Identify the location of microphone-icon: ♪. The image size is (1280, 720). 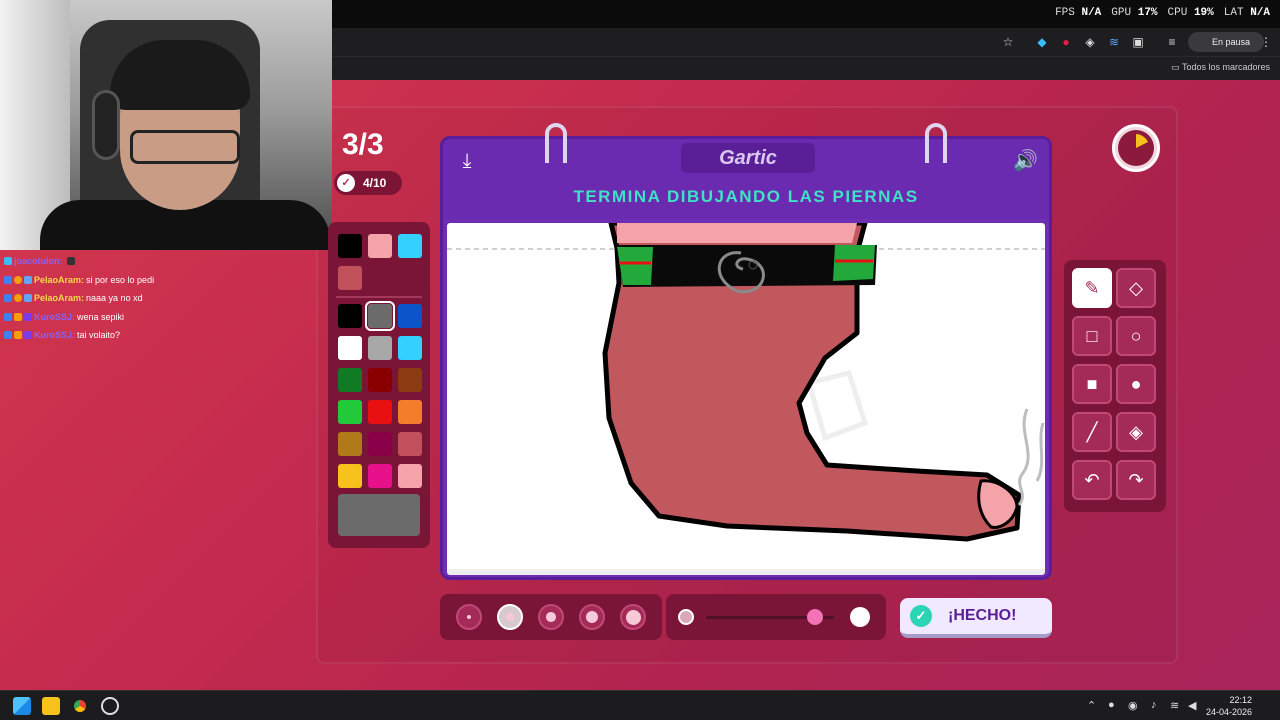
(1154, 705).